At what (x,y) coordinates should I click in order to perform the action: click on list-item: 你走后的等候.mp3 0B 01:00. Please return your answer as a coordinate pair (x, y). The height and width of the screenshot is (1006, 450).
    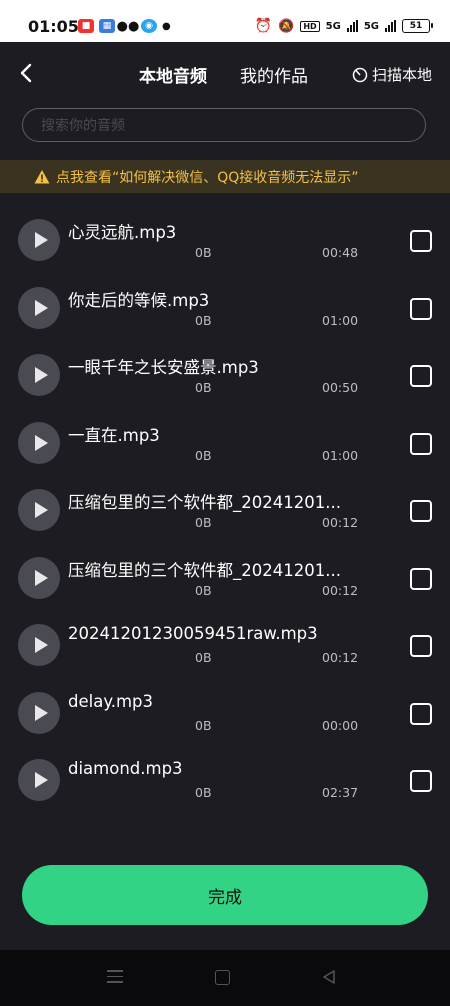
    Looking at the image, I should click on (225, 307).